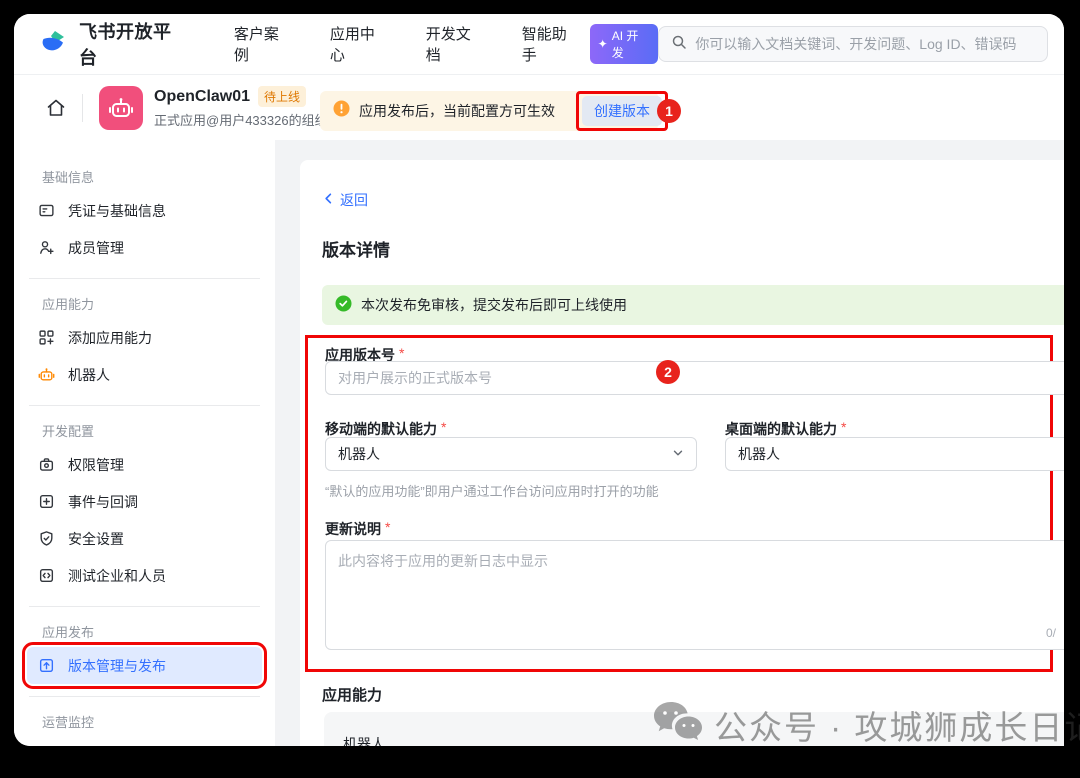  What do you see at coordinates (46, 665) in the screenshot?
I see `release-arrow-icon` at bounding box center [46, 665].